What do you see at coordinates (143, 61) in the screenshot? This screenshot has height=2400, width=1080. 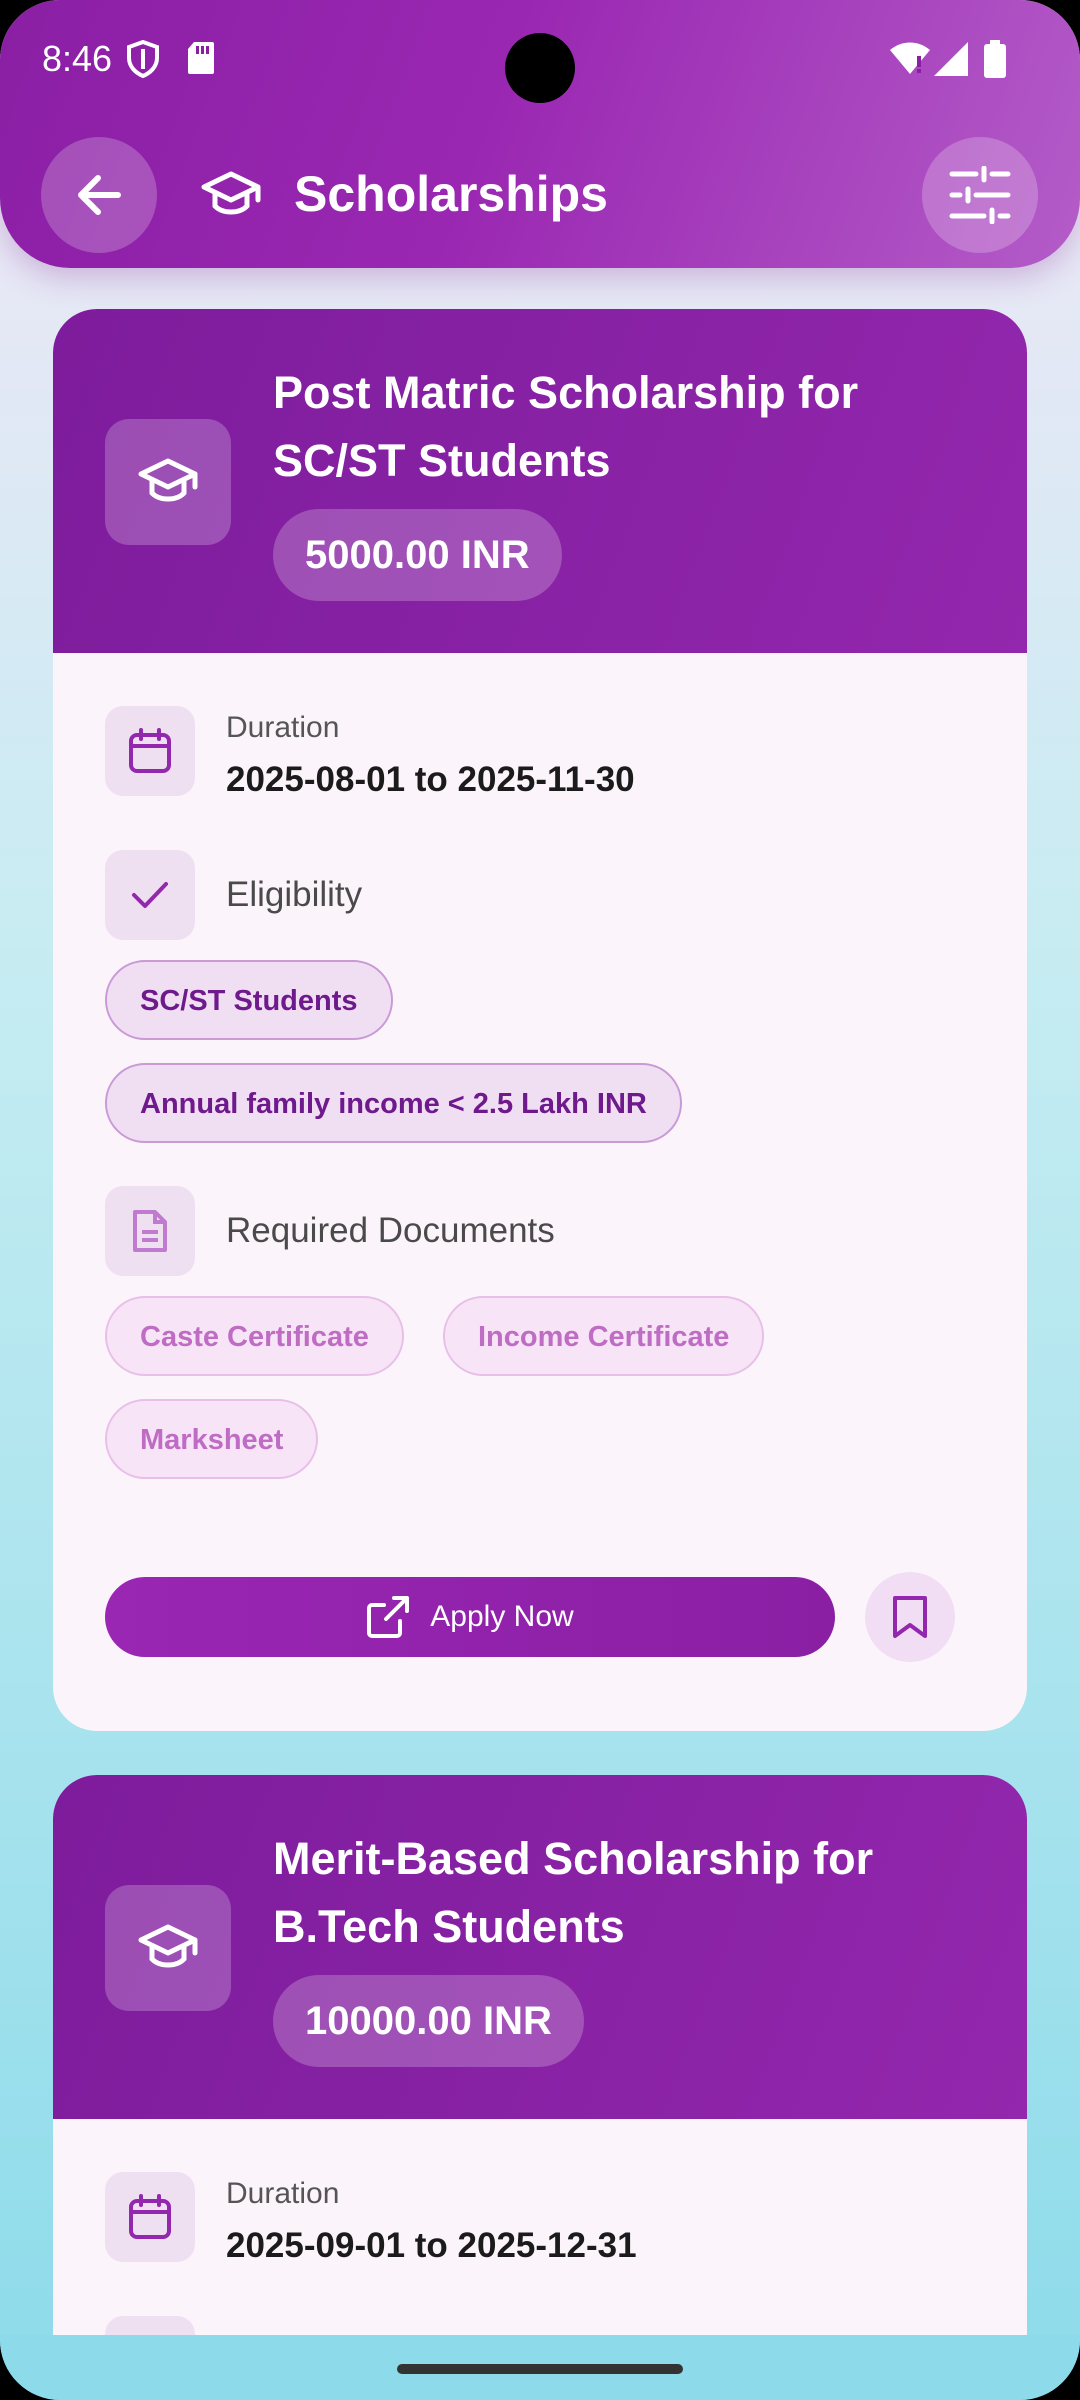 I see `shield-icon` at bounding box center [143, 61].